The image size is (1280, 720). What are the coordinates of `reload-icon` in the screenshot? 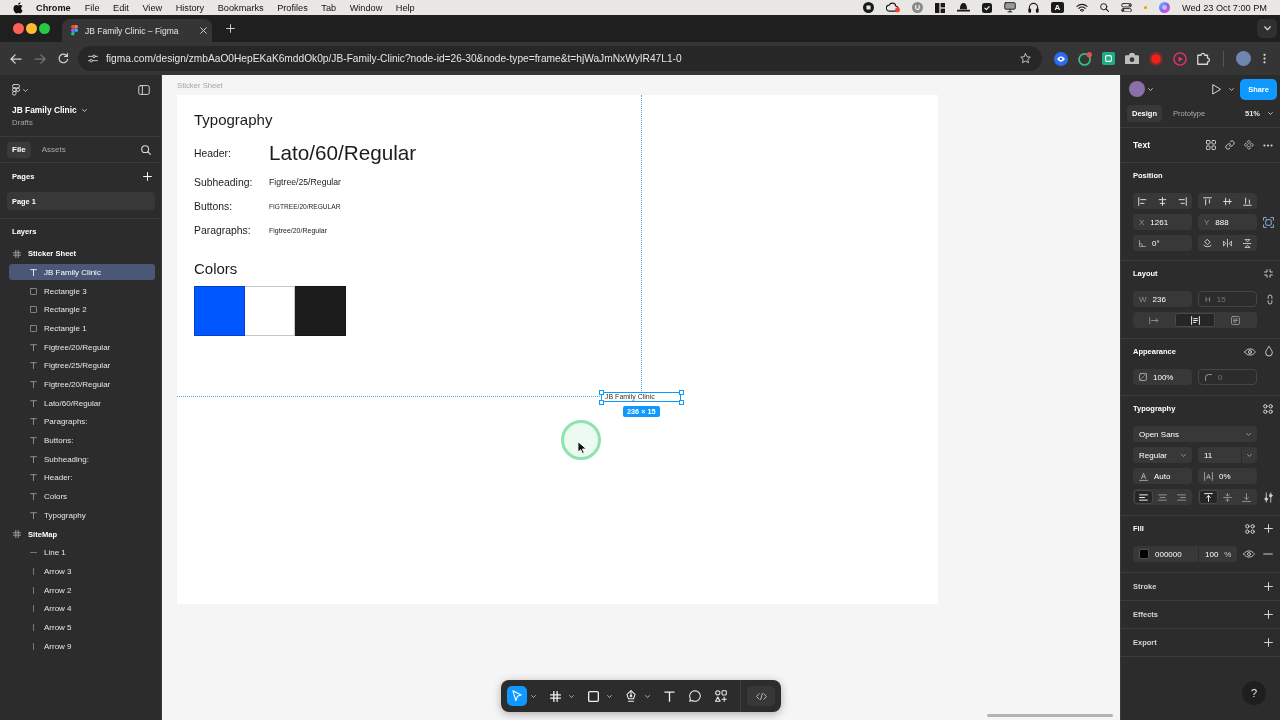 It's located at (63, 58).